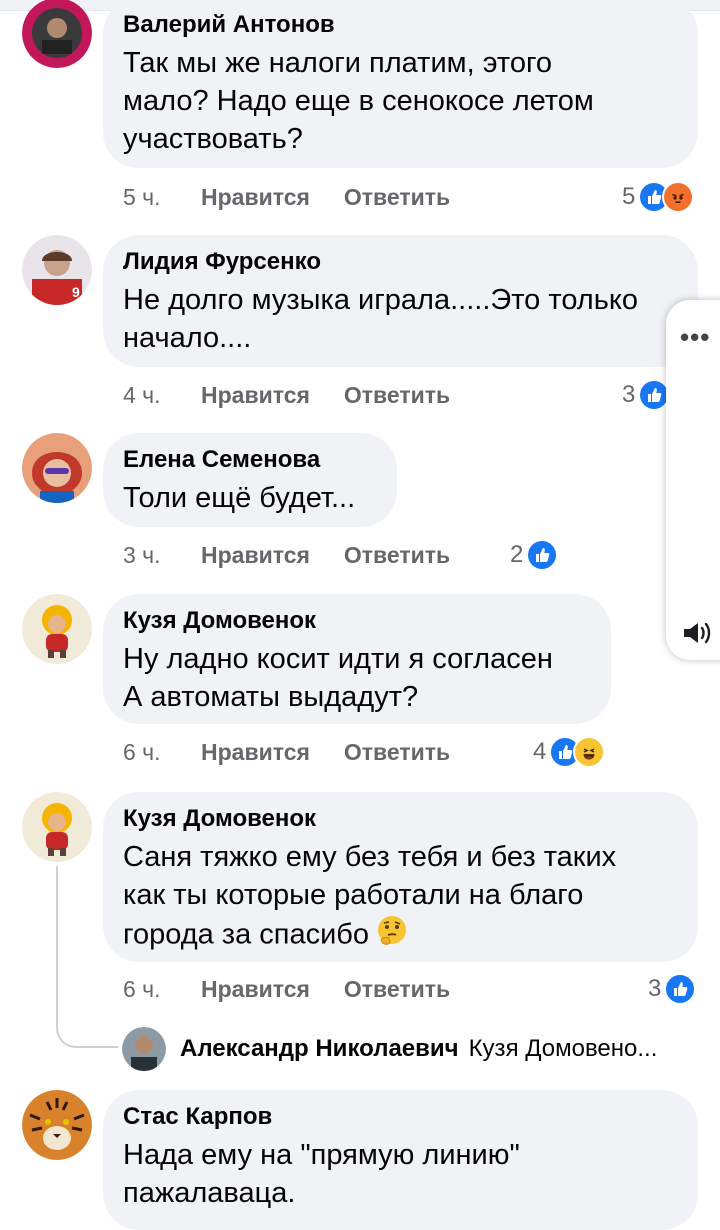 This screenshot has height=1230, width=720. I want to click on reaction-count: 2, so click(517, 554).